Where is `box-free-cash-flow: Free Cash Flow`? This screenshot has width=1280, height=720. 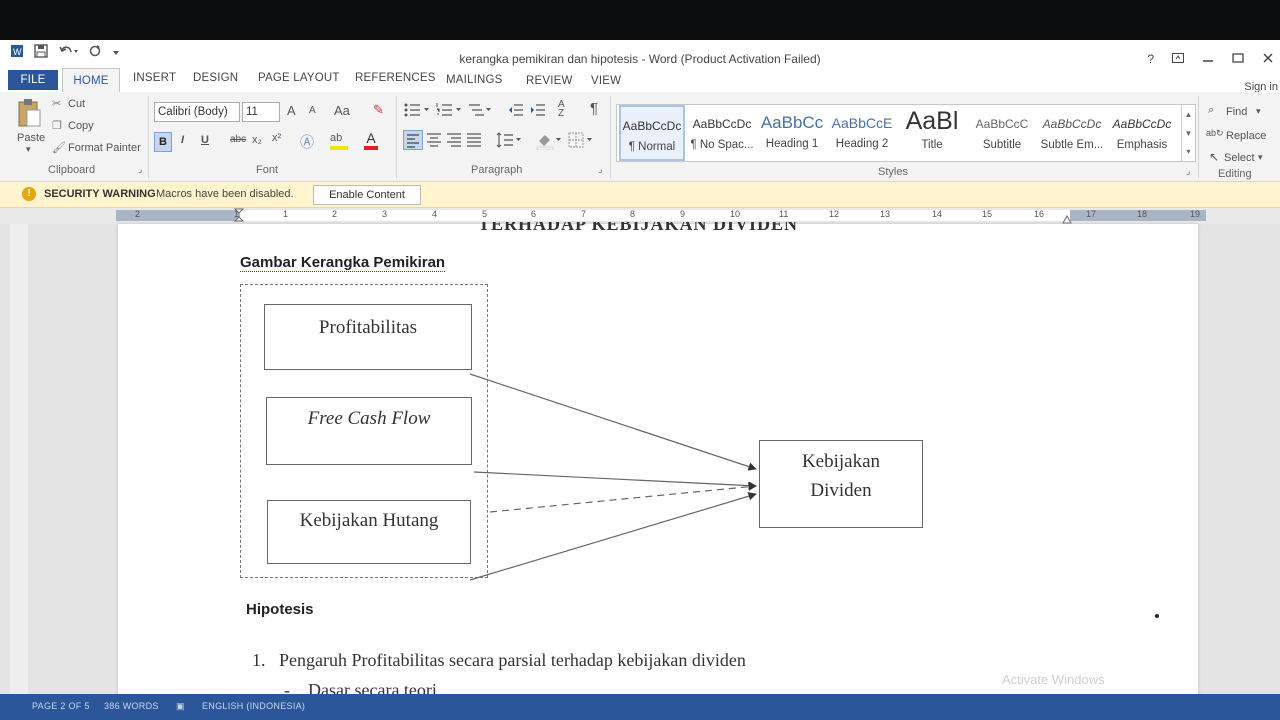
box-free-cash-flow: Free Cash Flow is located at coordinates (369, 431).